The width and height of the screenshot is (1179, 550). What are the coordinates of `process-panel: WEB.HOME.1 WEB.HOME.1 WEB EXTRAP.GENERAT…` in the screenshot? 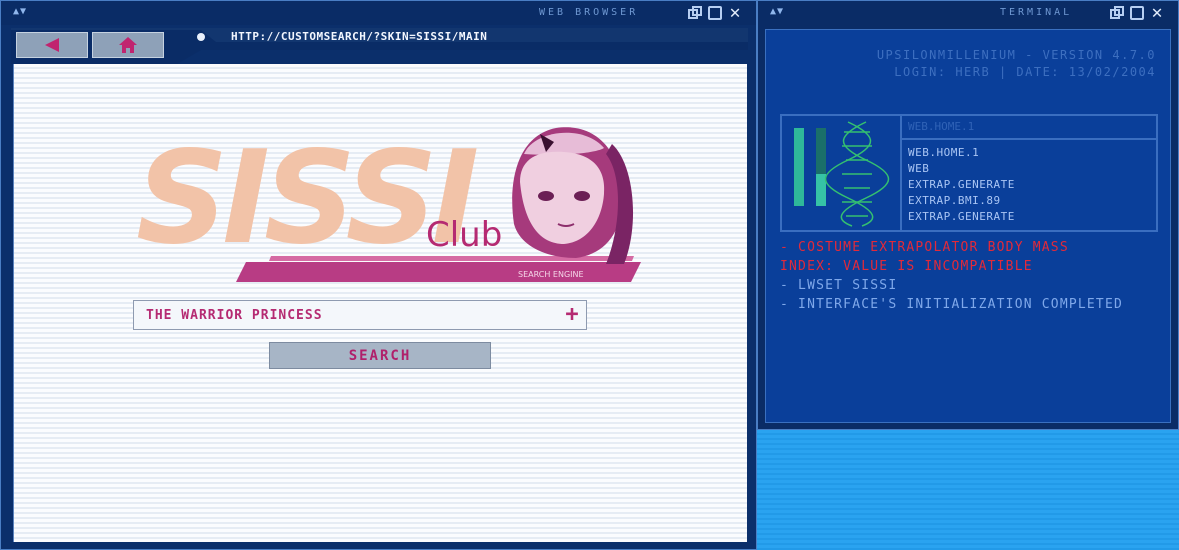 It's located at (969, 173).